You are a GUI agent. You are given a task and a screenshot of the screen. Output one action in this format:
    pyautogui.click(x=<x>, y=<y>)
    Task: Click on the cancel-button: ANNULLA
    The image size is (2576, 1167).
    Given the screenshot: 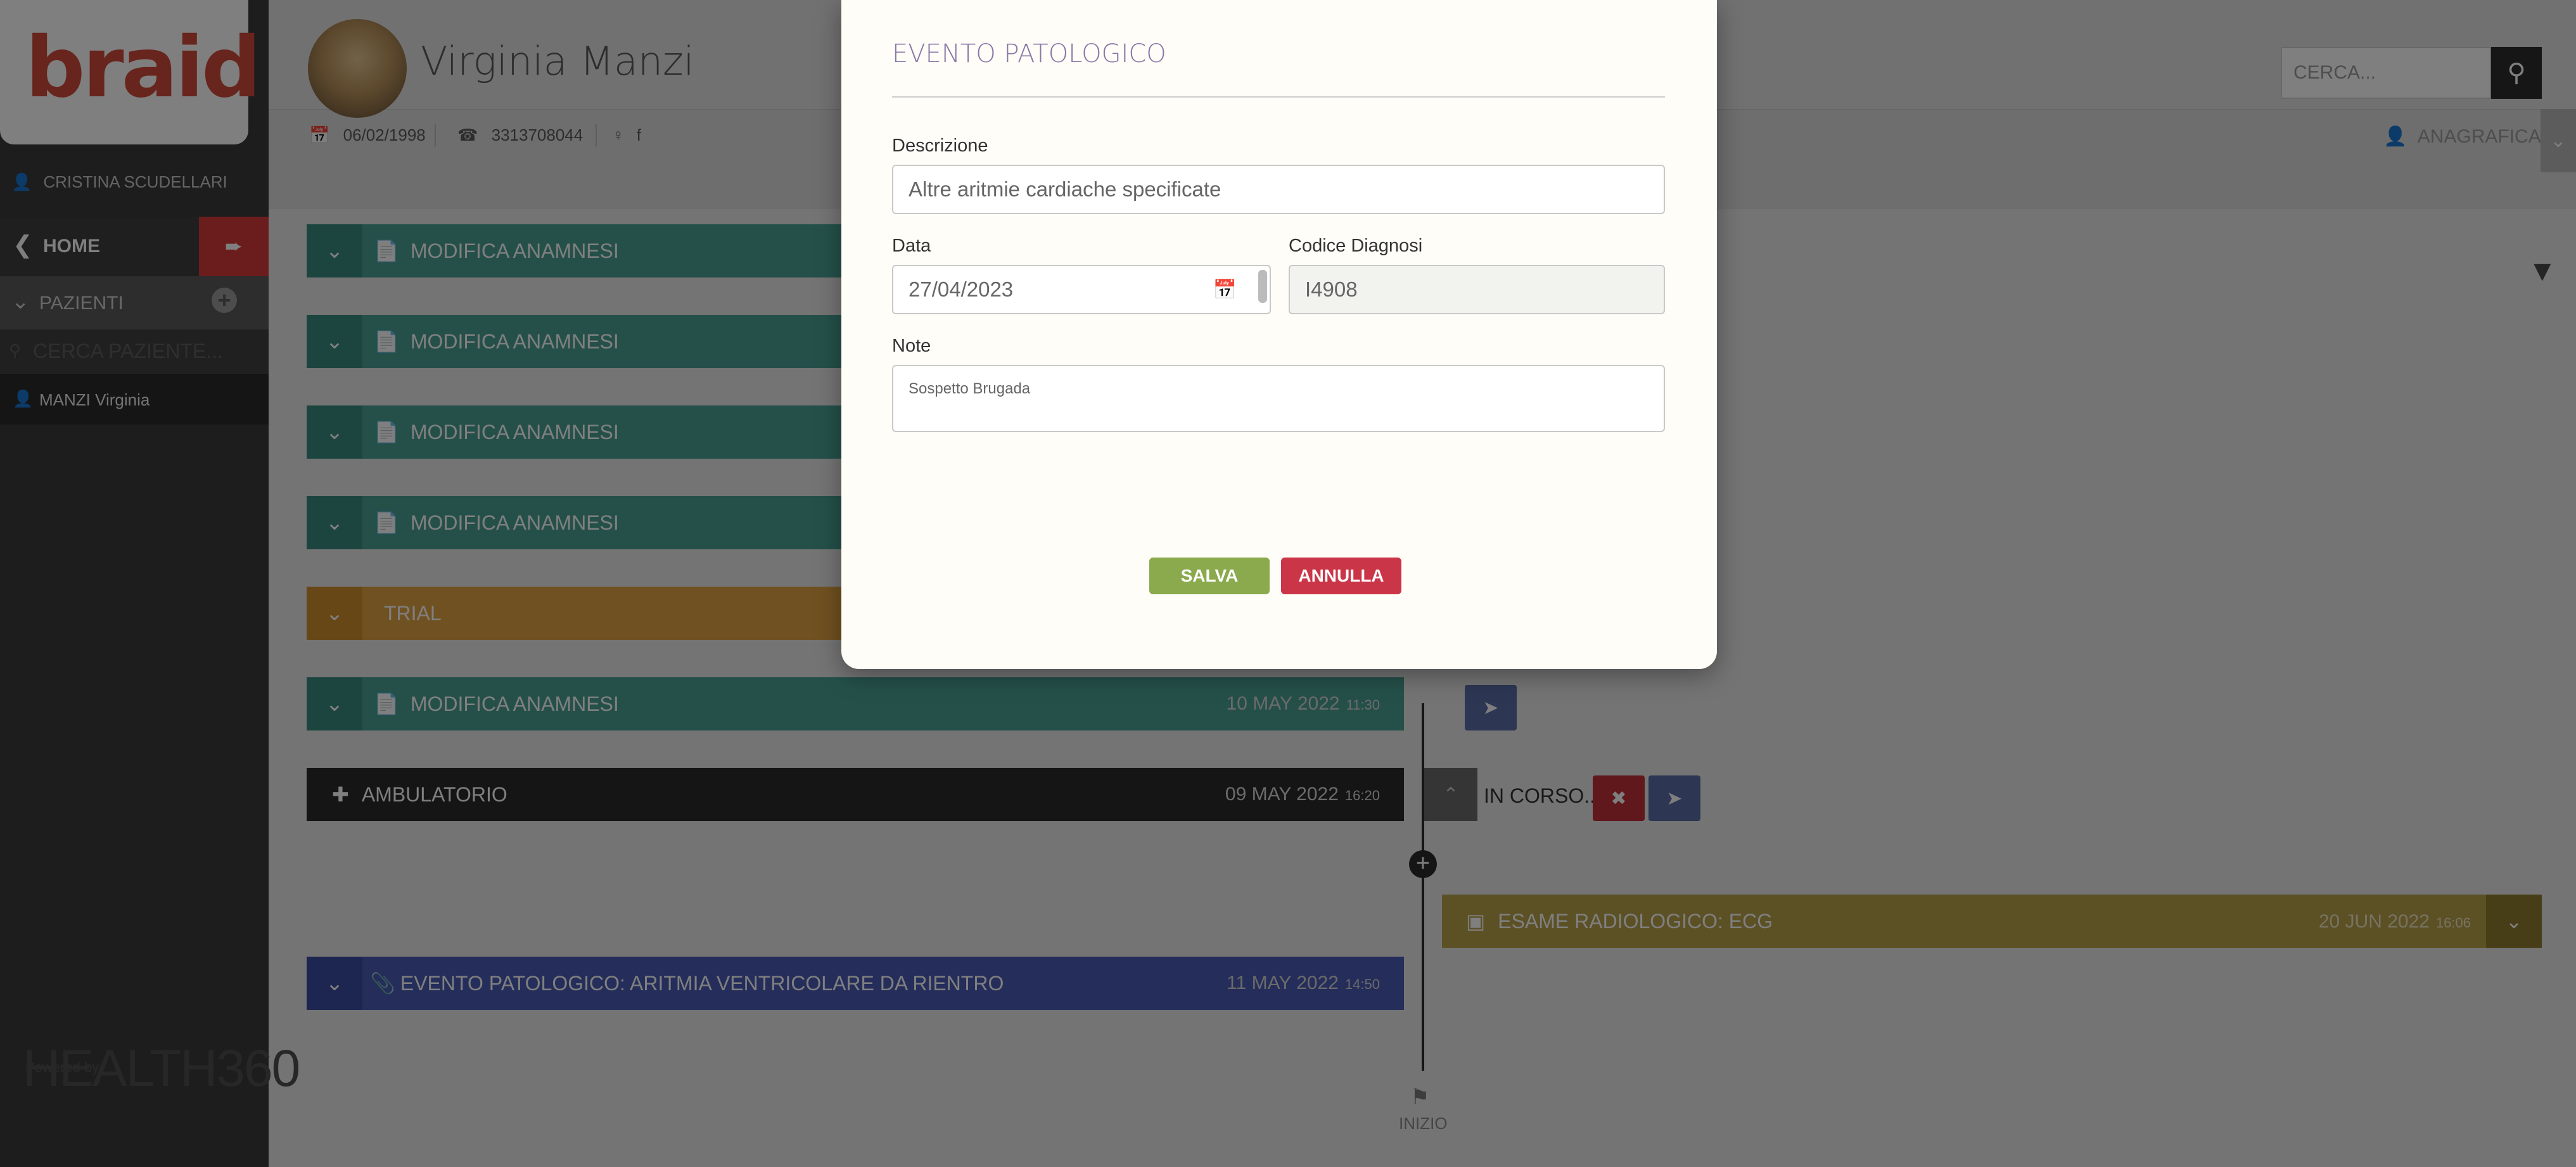 What is the action you would take?
    pyautogui.click(x=1341, y=576)
    